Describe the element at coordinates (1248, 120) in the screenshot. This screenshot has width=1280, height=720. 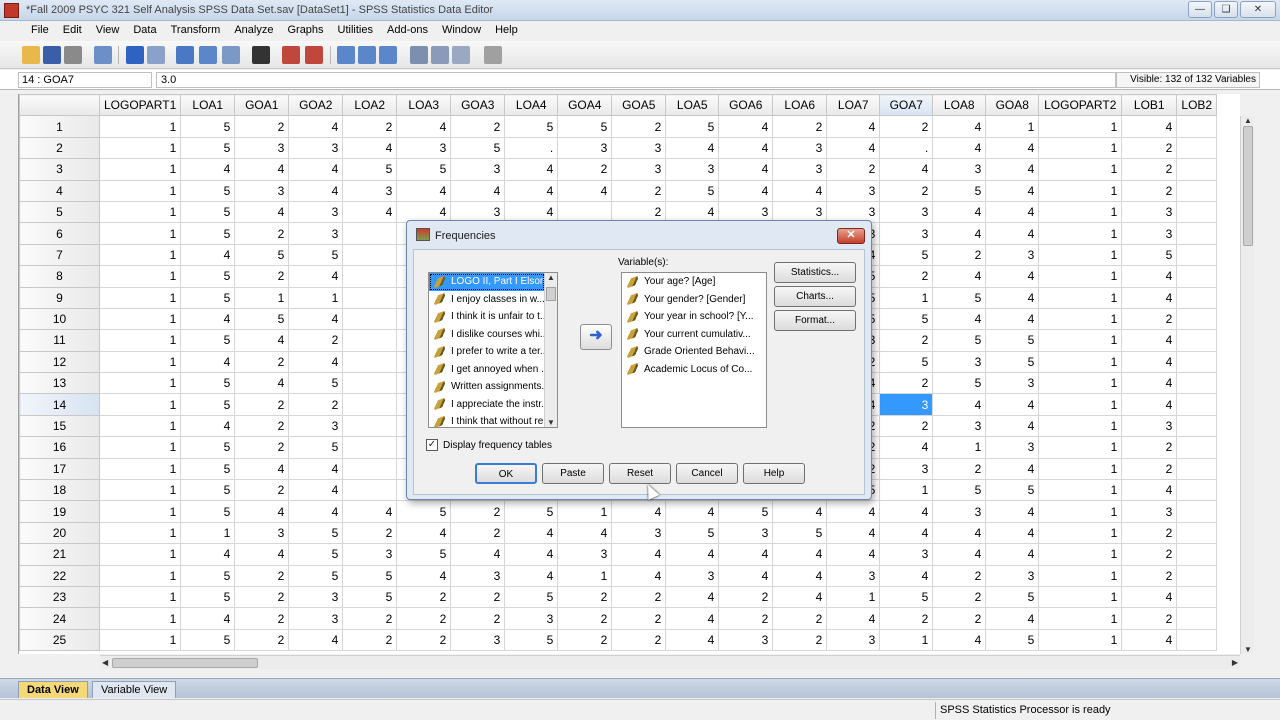
I see `scroll-up-icon: ▲` at that location.